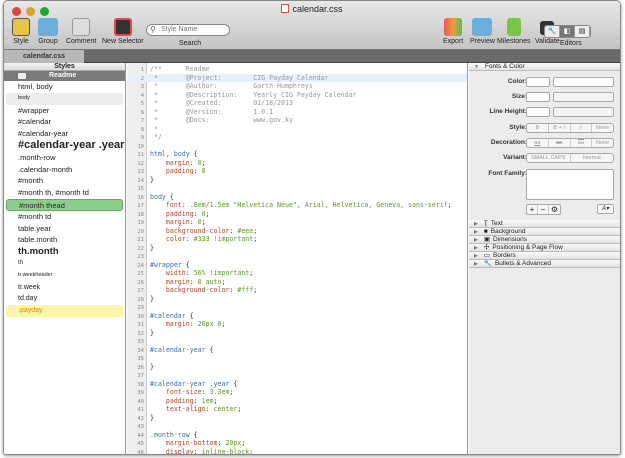  I want to click on style-rule-item: .payday, so click(64, 311).